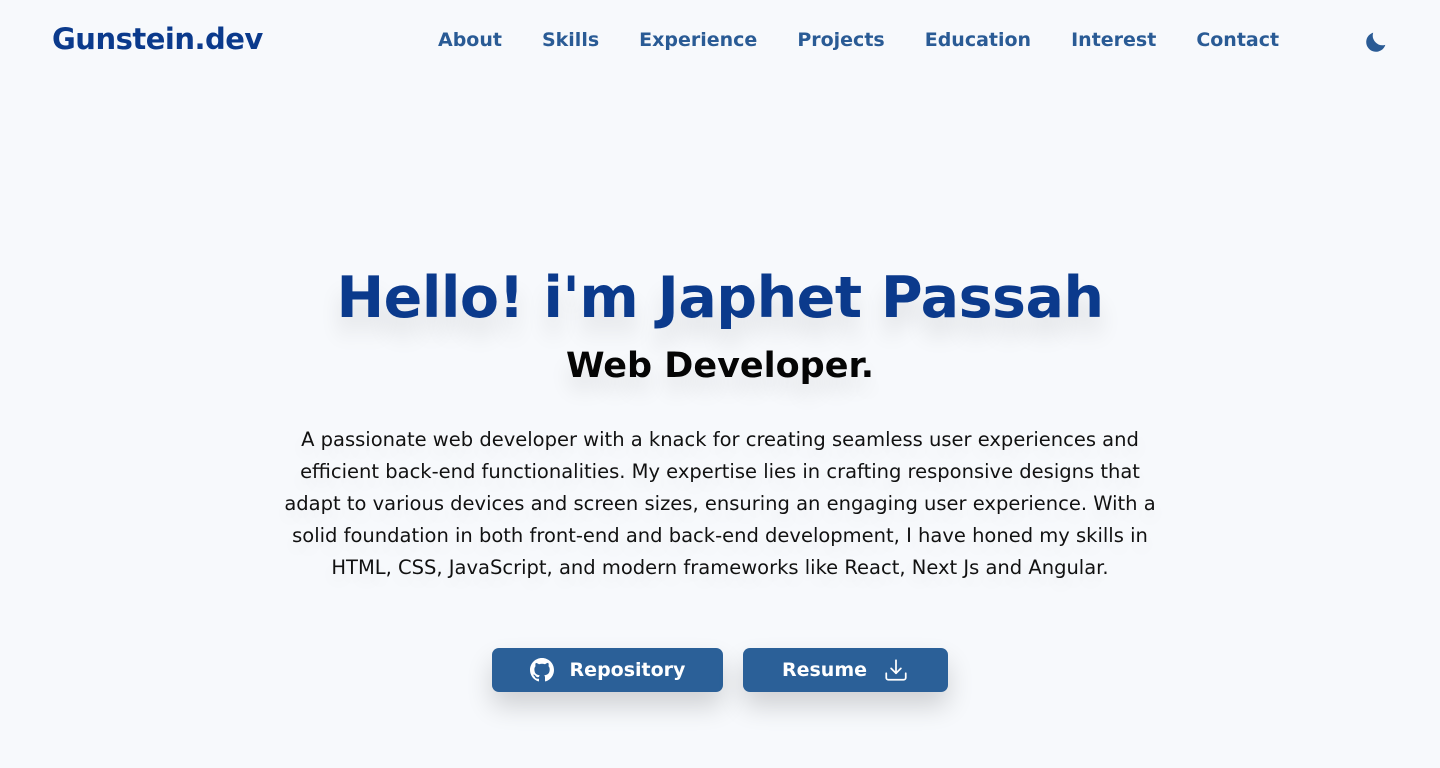  What do you see at coordinates (1237, 40) in the screenshot?
I see `nav-link-contact: Contact` at bounding box center [1237, 40].